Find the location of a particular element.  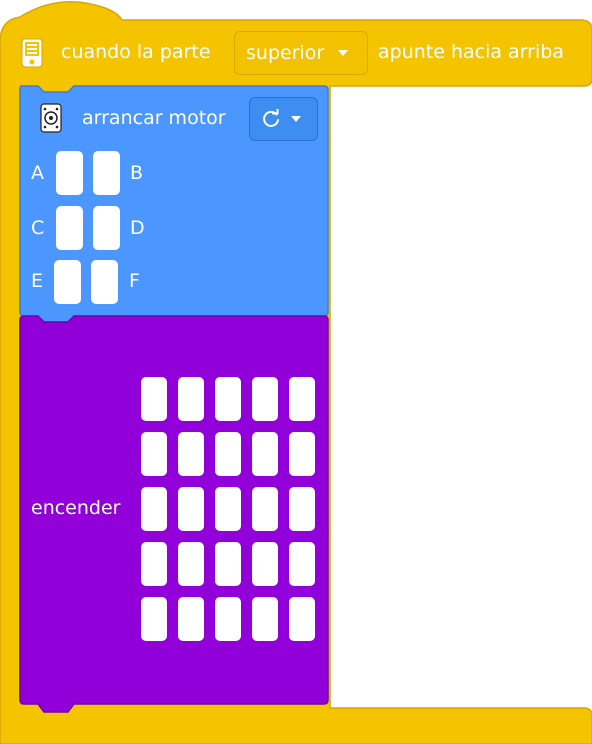

direction-dropdown is located at coordinates (283, 119).